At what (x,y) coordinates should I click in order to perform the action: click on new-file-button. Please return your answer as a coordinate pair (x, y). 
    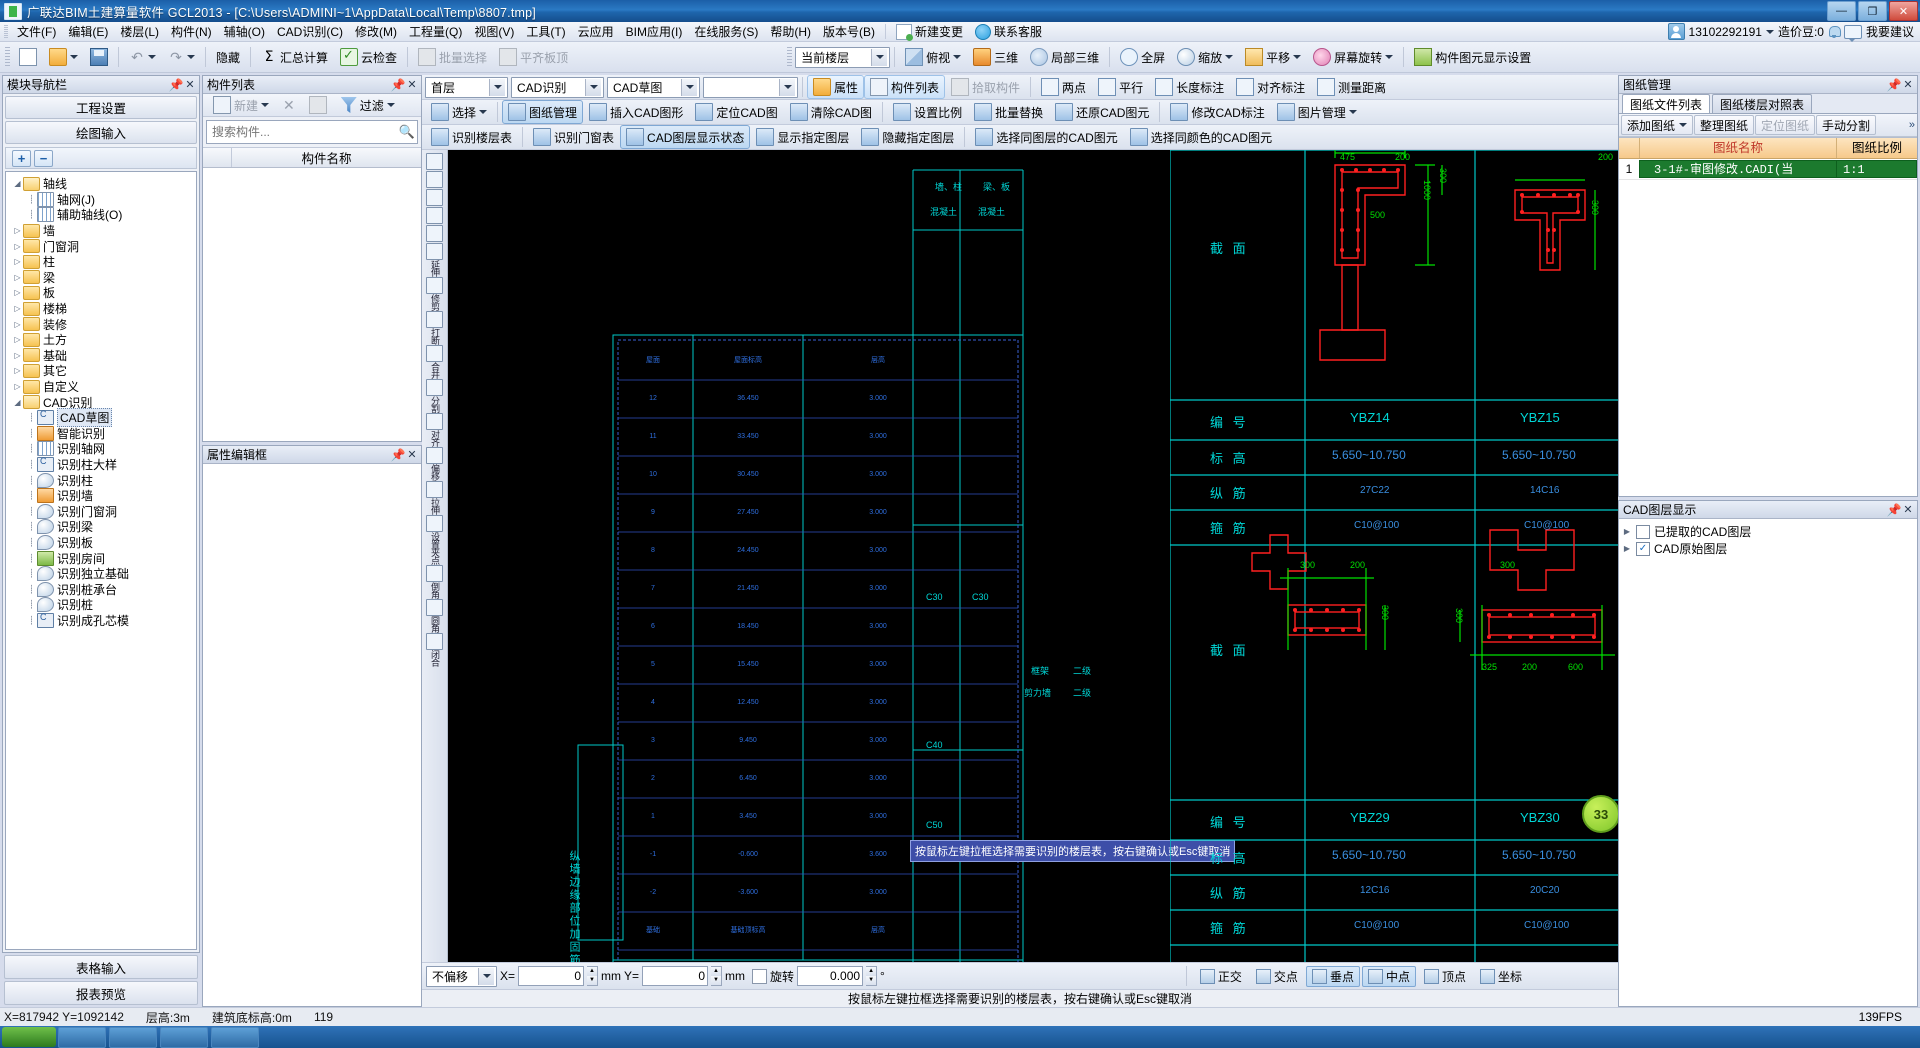
    Looking at the image, I should click on (28, 57).